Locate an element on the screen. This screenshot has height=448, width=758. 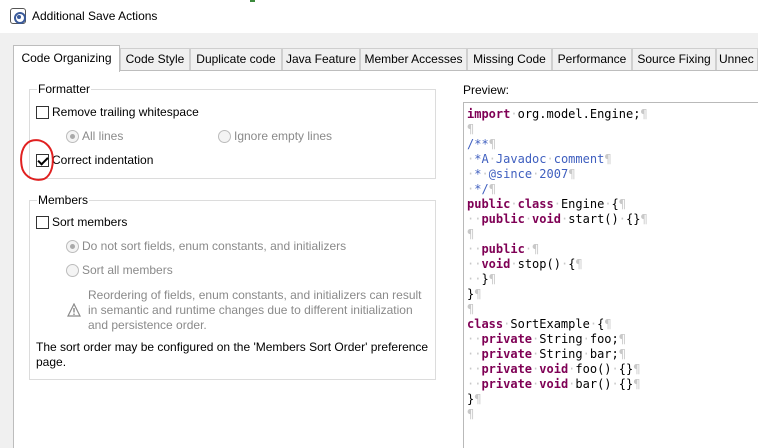
code-line: ··public·¶ is located at coordinates (557, 249).